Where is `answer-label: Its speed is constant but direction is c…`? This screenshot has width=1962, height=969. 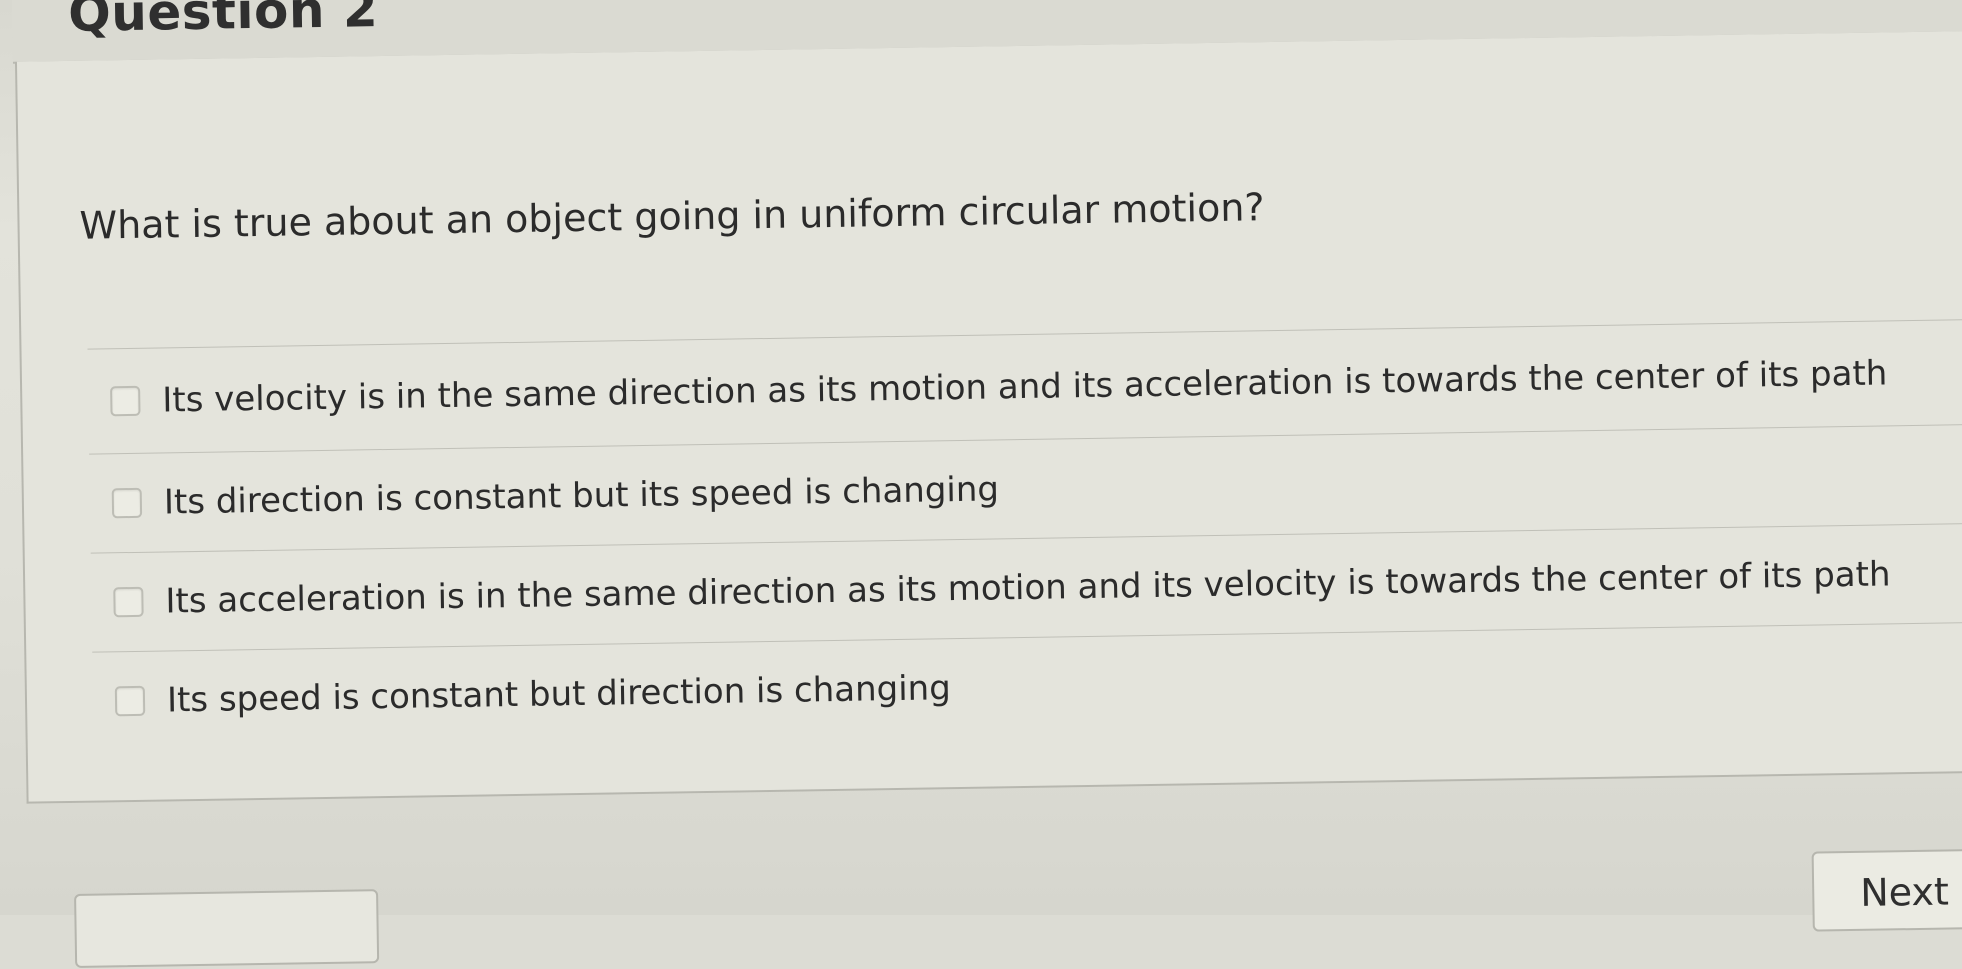 answer-label: Its speed is constant but direction is c… is located at coordinates (559, 694).